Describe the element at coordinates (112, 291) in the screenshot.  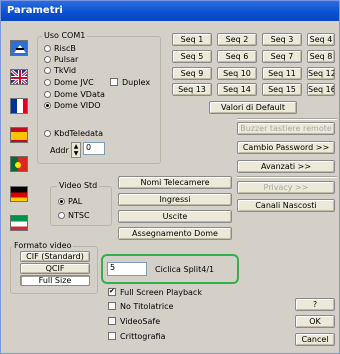
I see `checkbox-box-checked` at that location.